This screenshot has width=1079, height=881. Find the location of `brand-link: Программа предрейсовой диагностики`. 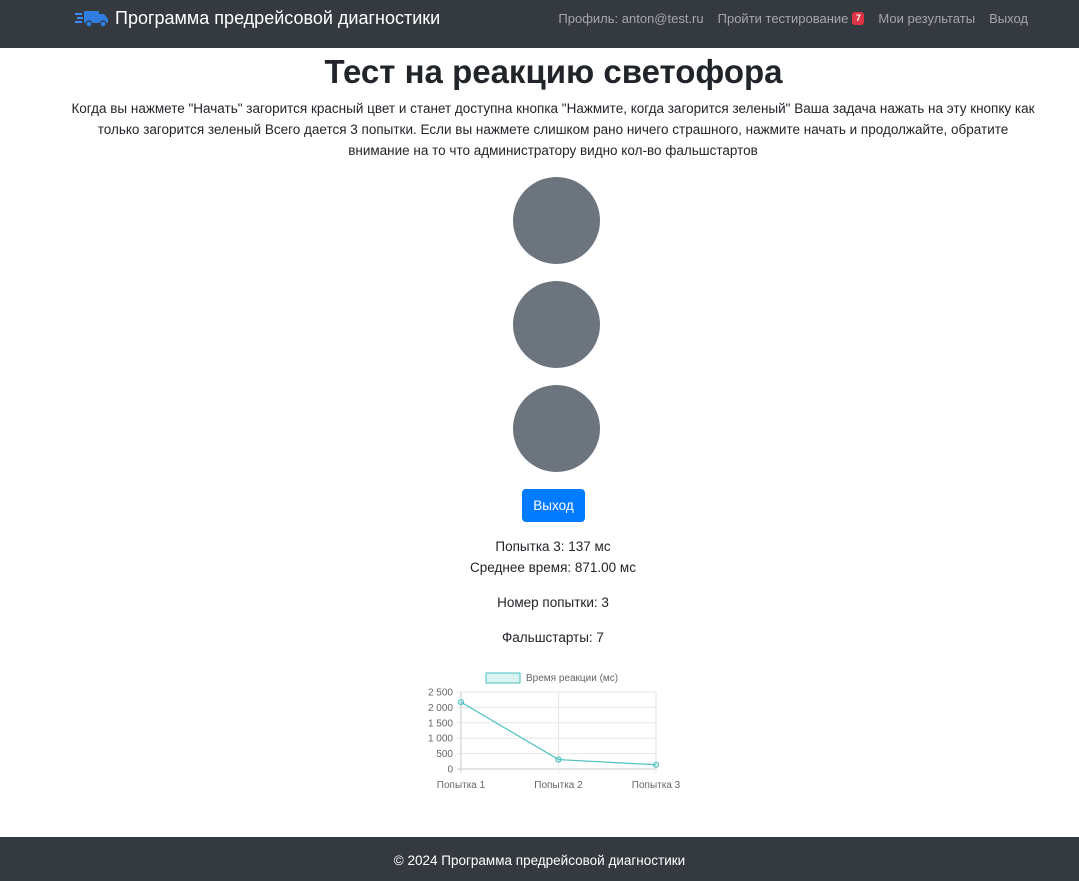

brand-link: Программа предрейсовой диагностики is located at coordinates (257, 18).